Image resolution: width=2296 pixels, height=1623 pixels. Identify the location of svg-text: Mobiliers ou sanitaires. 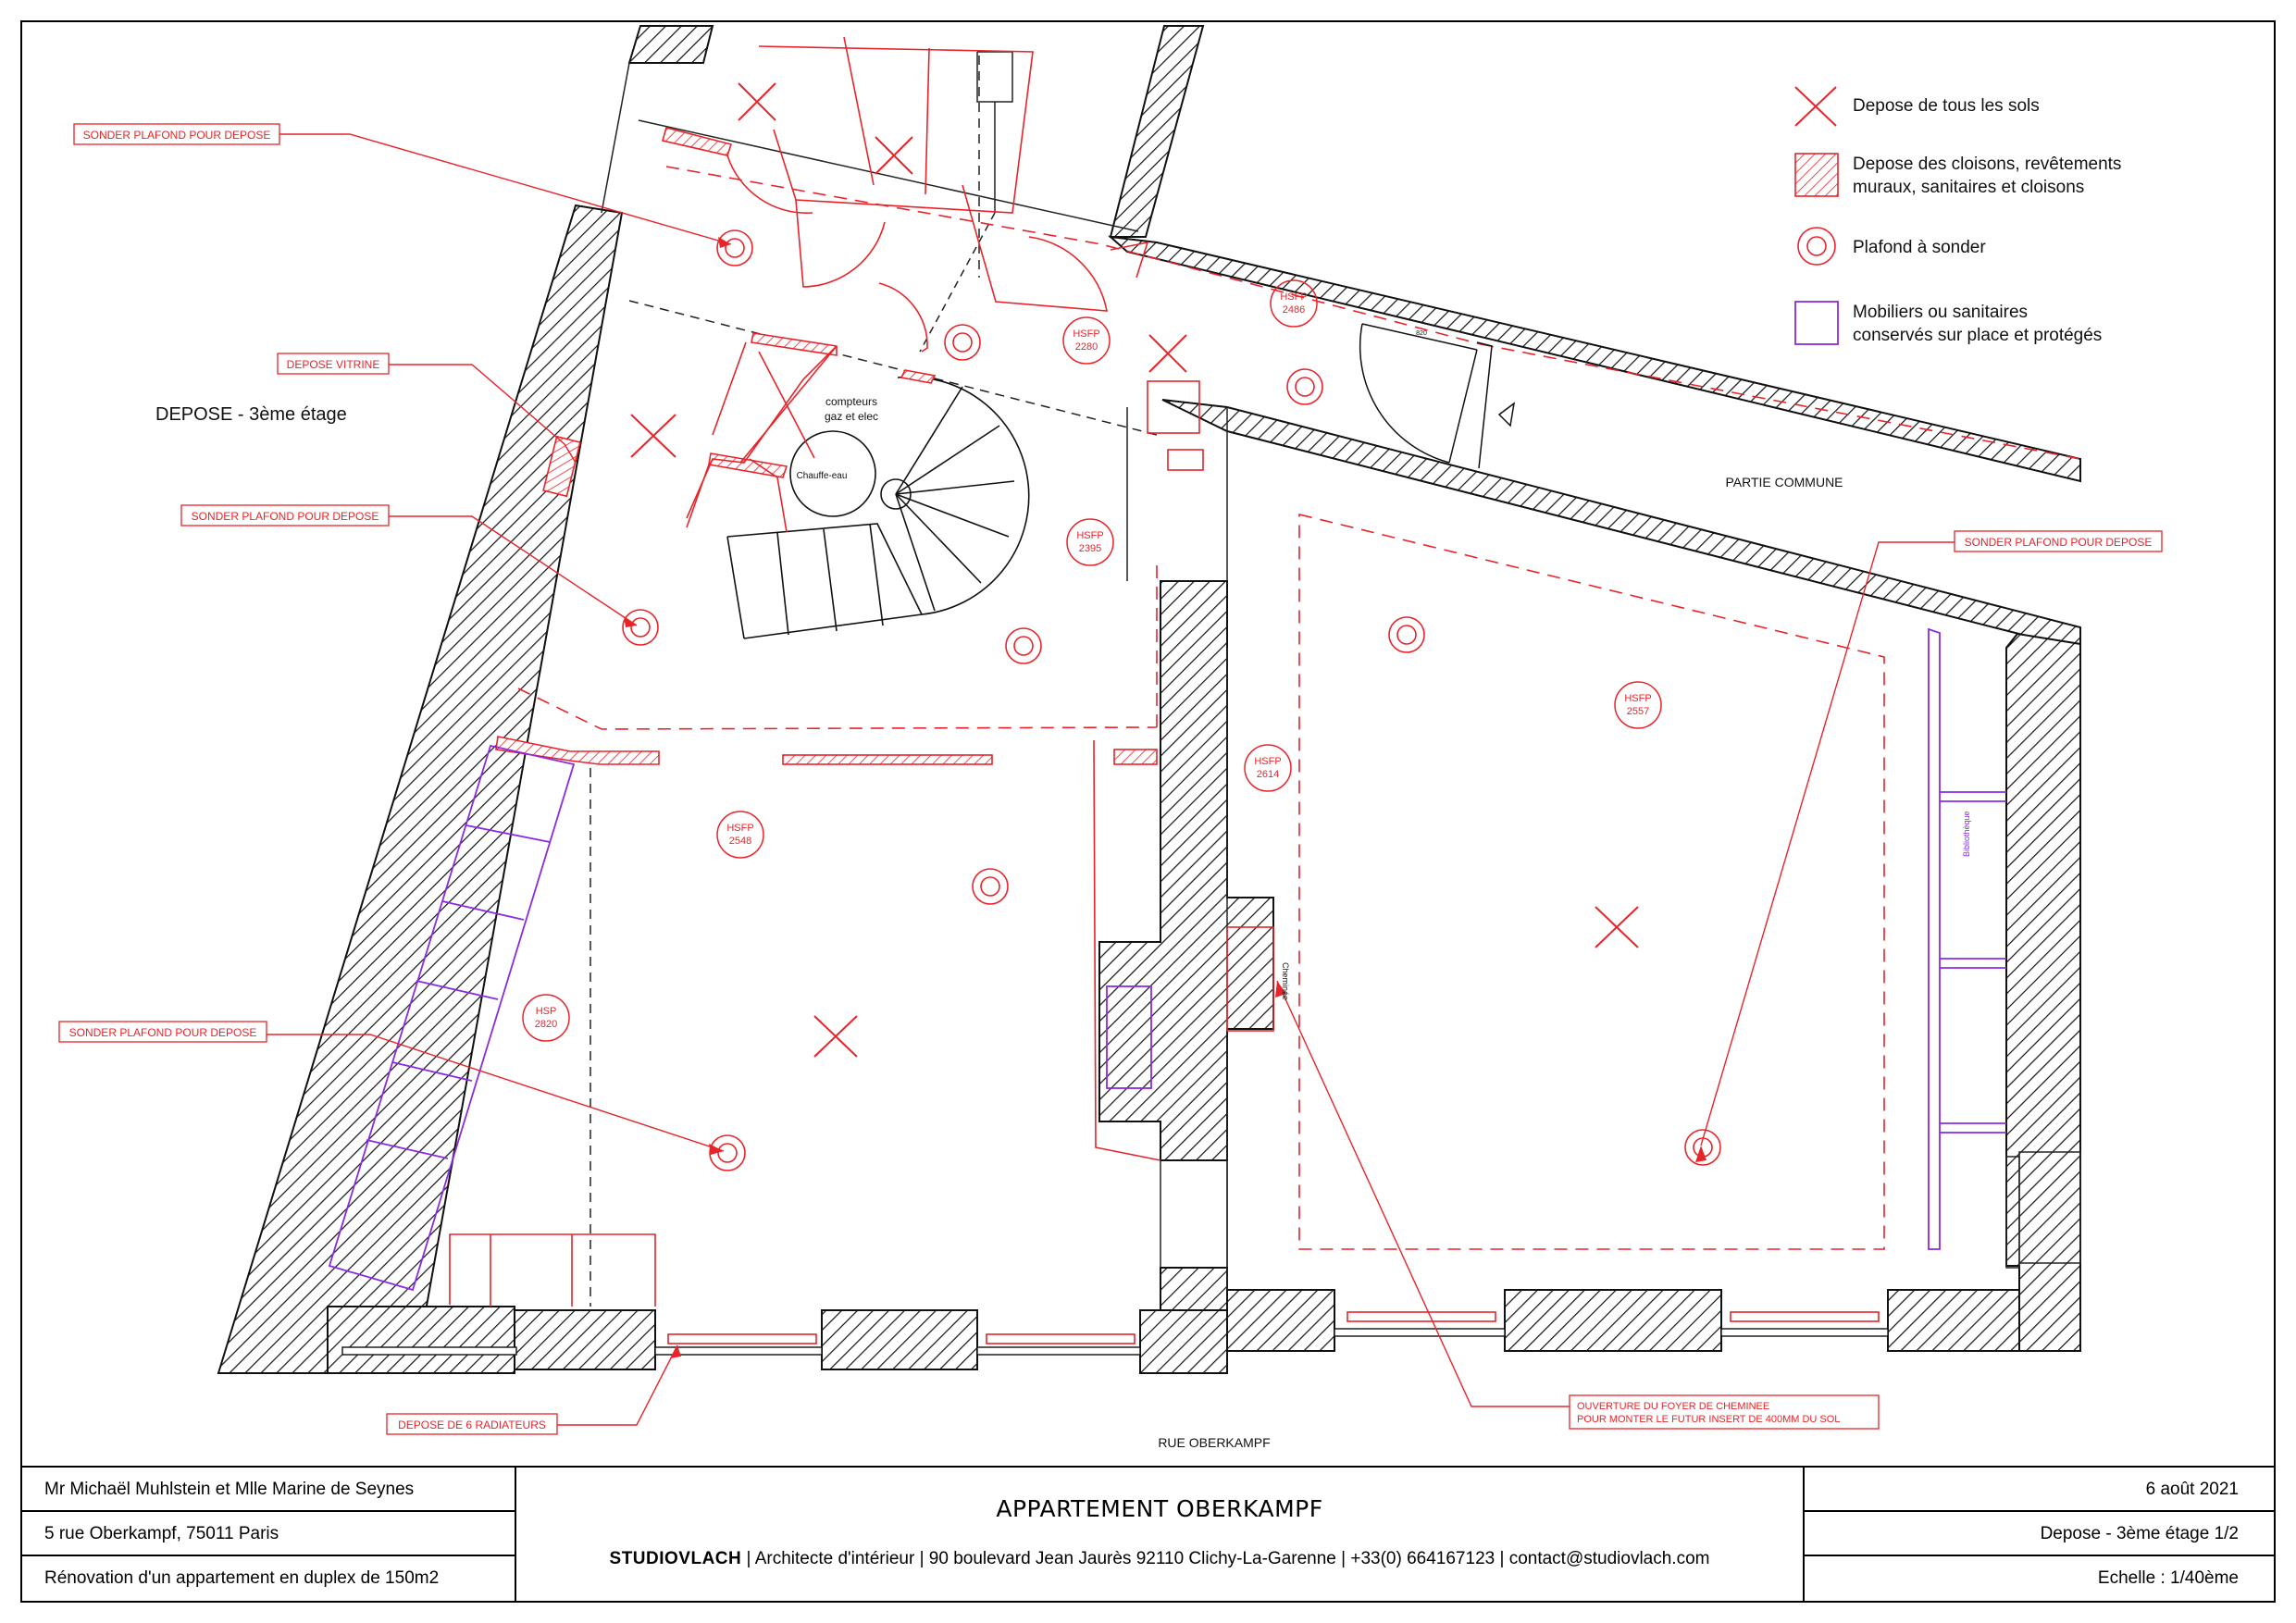
(1941, 312).